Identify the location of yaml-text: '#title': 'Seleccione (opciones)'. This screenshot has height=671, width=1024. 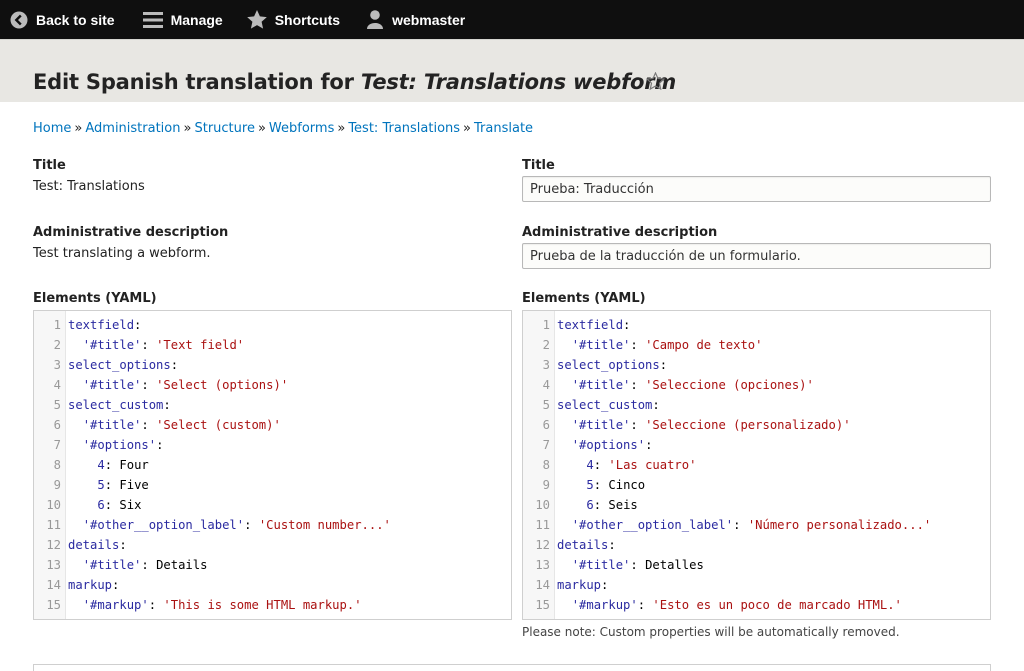
(692, 385).